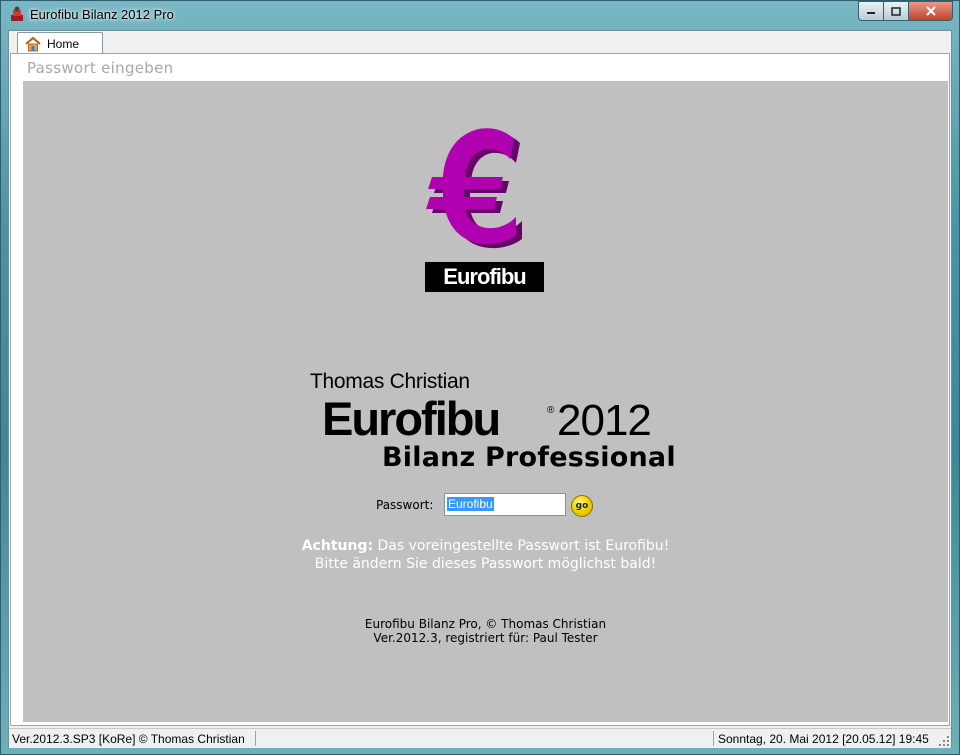 Image resolution: width=960 pixels, height=755 pixels. I want to click on minimize-icon, so click(871, 13).